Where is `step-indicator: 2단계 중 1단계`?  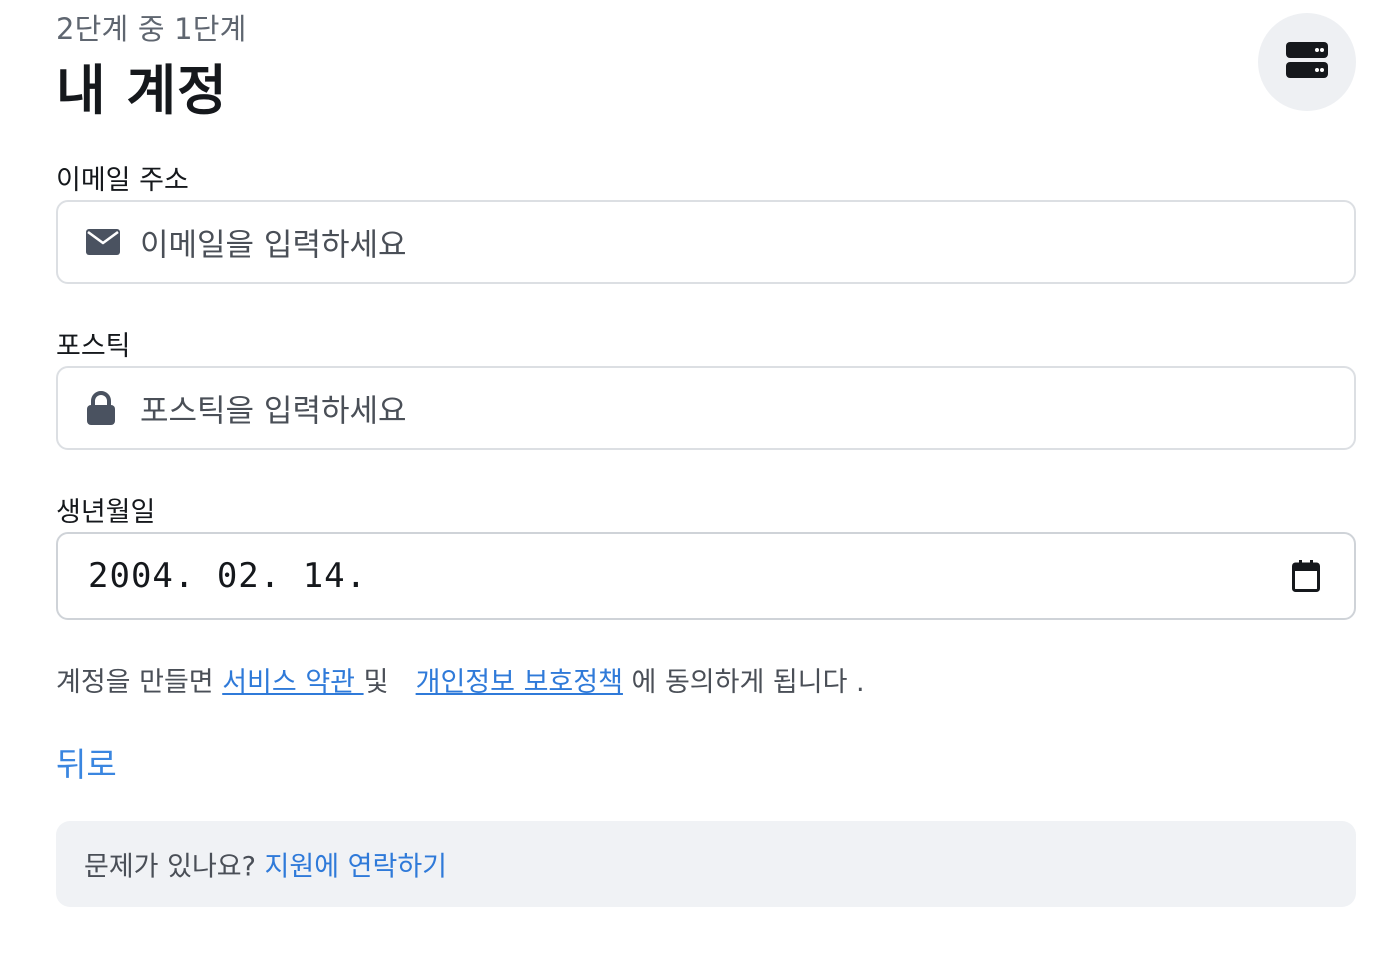 step-indicator: 2단계 중 1단계 is located at coordinates (151, 29).